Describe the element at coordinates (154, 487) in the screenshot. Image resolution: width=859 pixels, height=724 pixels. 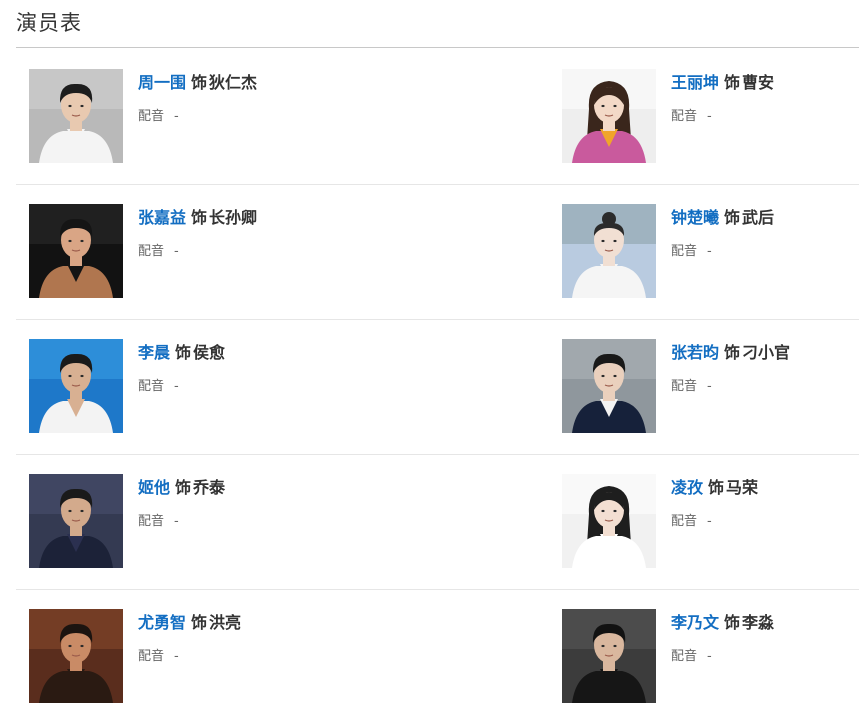
I see `actor-name-link: 姬他` at that location.